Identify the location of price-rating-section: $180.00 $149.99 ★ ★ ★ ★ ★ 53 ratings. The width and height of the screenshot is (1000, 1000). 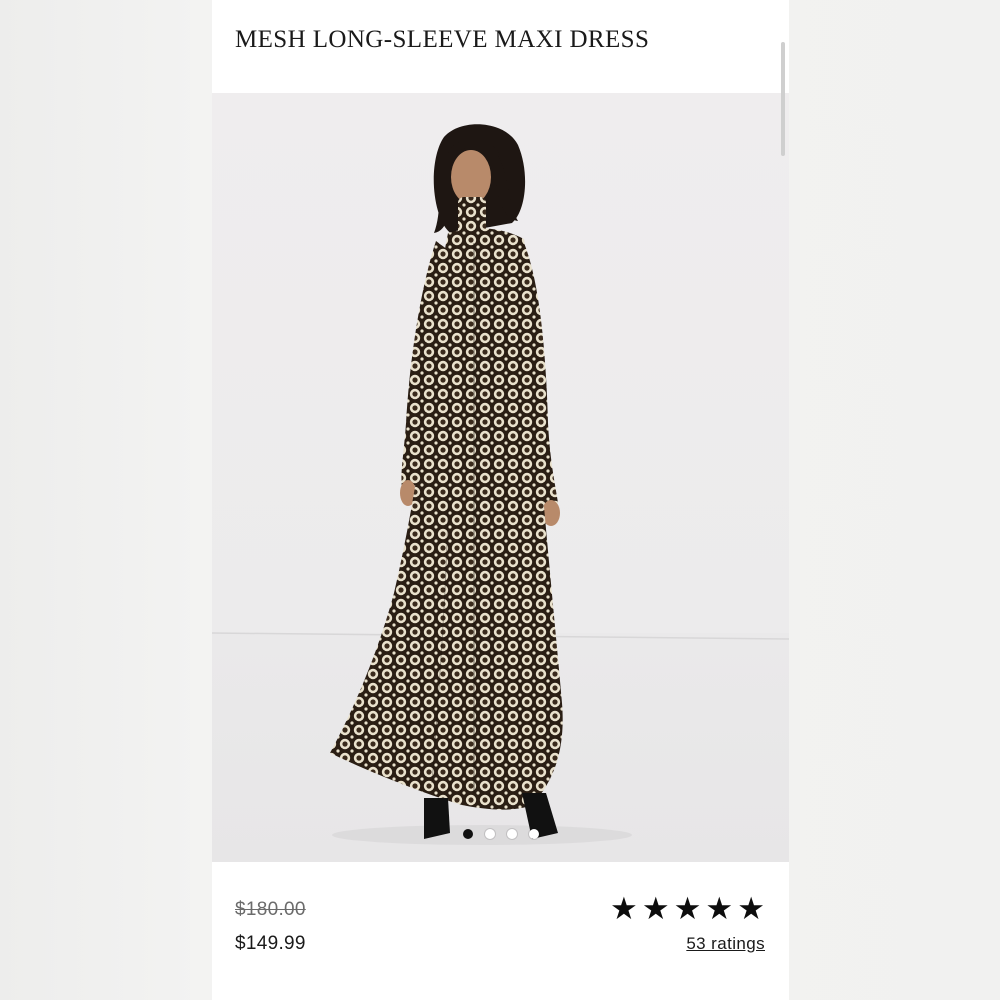
(500, 931).